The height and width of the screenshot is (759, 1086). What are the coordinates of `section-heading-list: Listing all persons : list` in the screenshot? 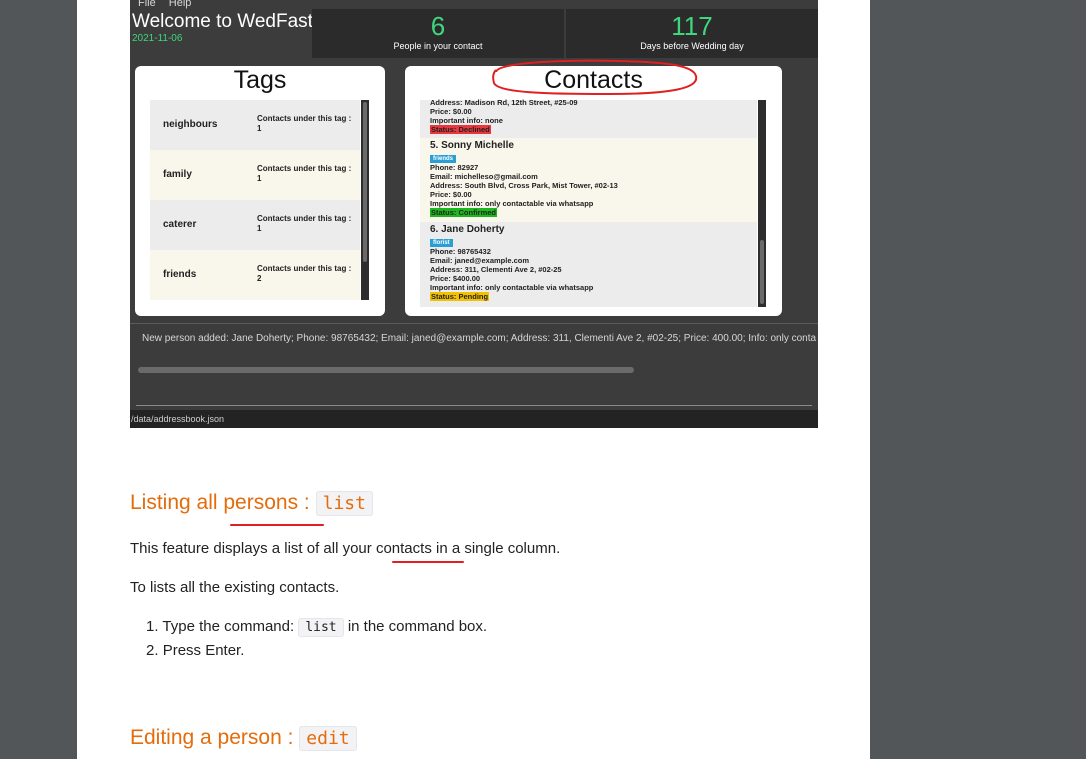 It's located at (251, 503).